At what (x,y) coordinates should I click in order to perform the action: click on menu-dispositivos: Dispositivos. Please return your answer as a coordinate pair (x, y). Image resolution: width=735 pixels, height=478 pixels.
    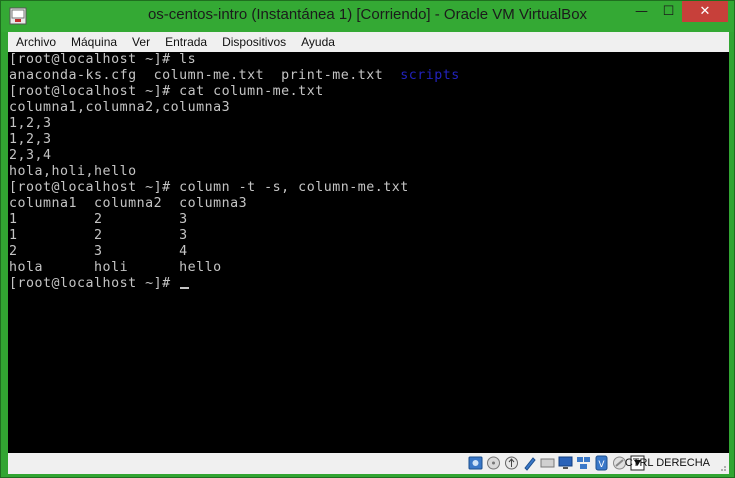
    Looking at the image, I should click on (253, 42).